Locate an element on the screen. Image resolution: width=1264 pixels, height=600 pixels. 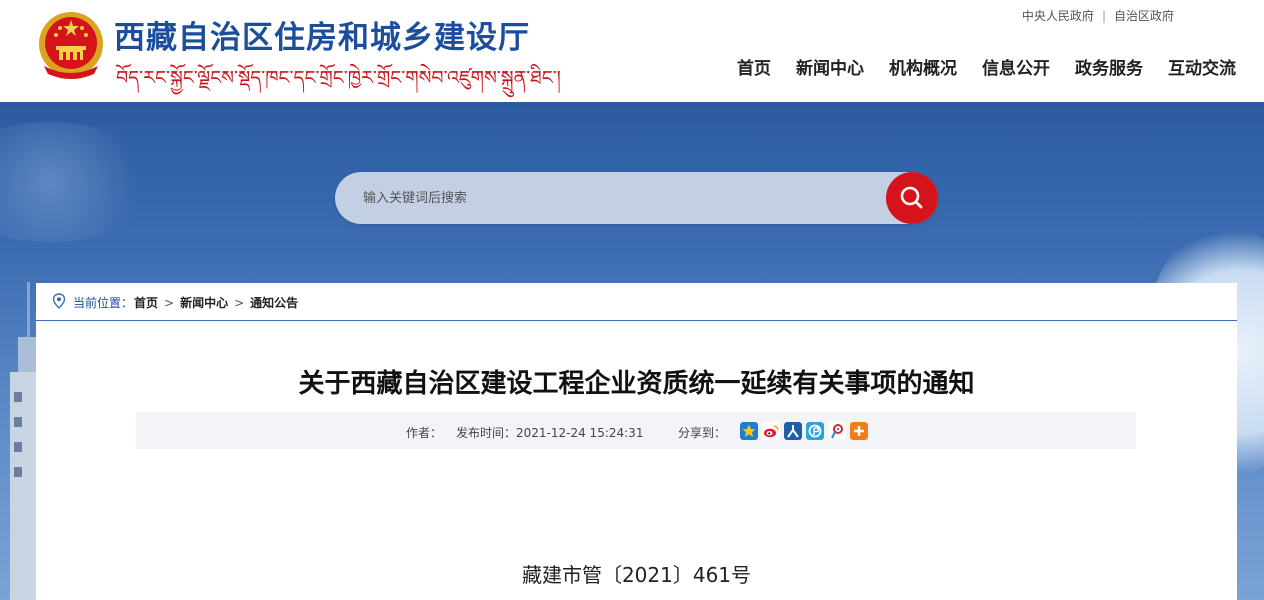
top-links: 中央人民政府 | 自治区政府 is located at coordinates (1097, 16).